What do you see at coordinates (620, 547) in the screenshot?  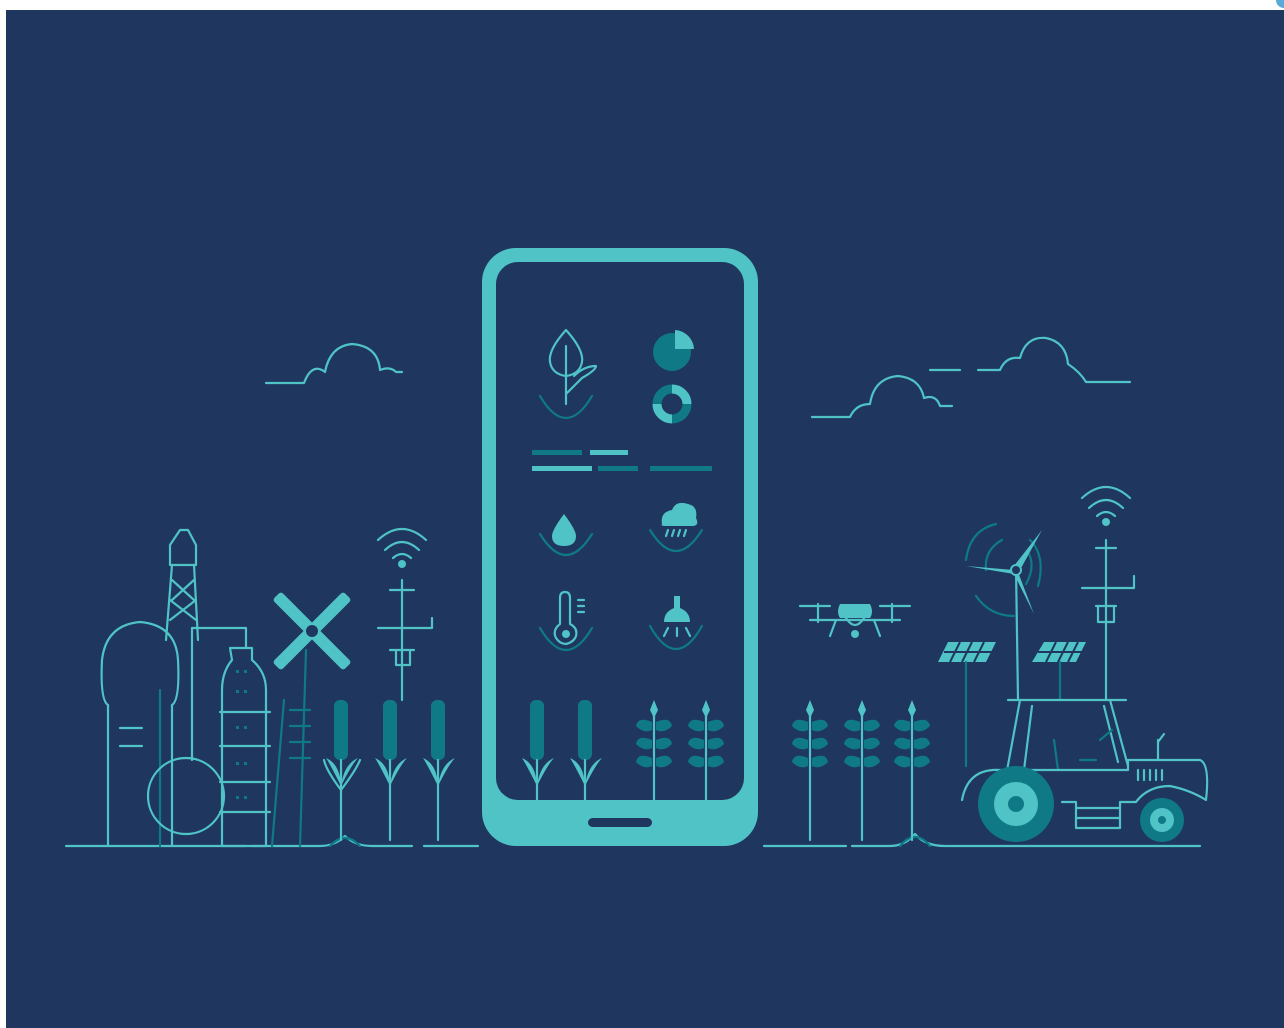 I see `phone-device` at bounding box center [620, 547].